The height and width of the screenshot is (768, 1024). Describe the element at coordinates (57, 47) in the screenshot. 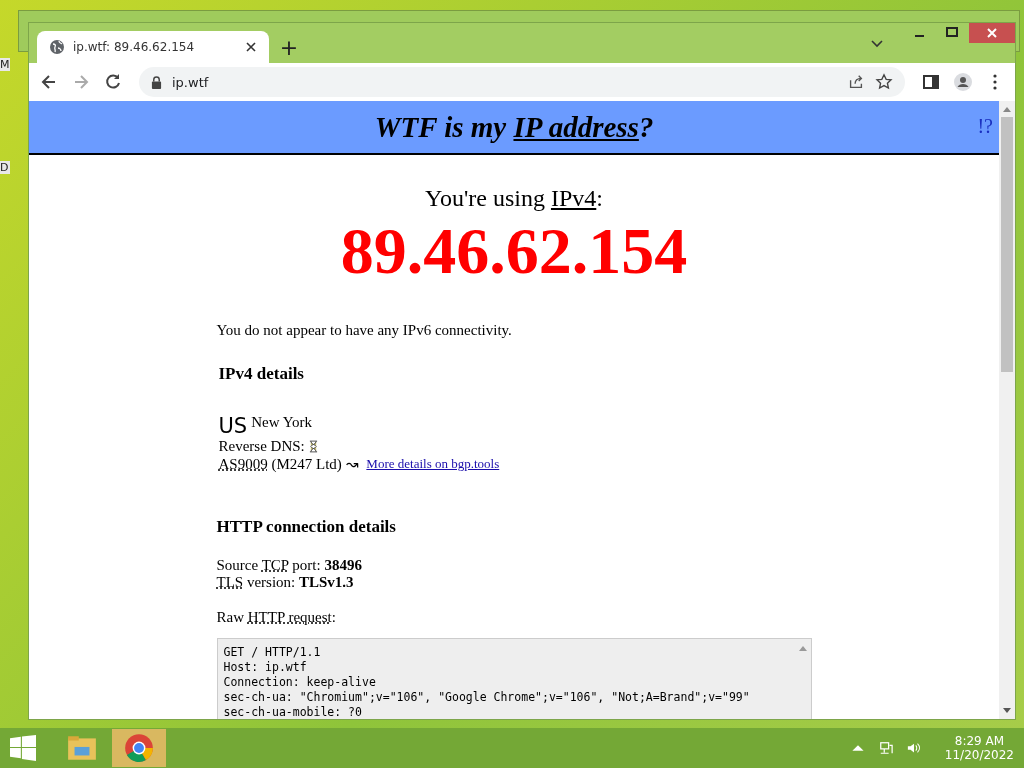

I see `globe-icon` at that location.